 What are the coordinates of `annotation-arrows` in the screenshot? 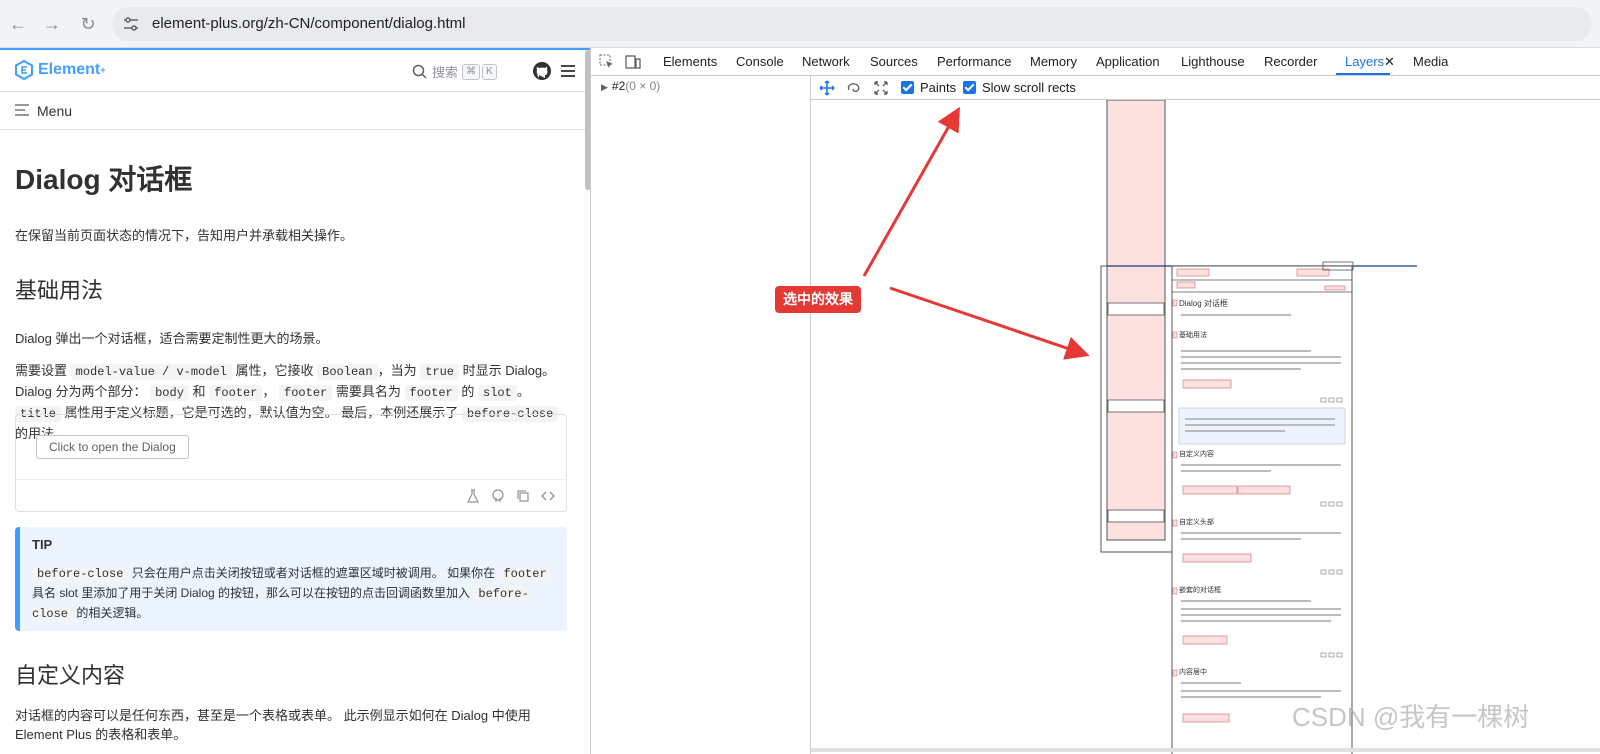 It's located at (976, 233).